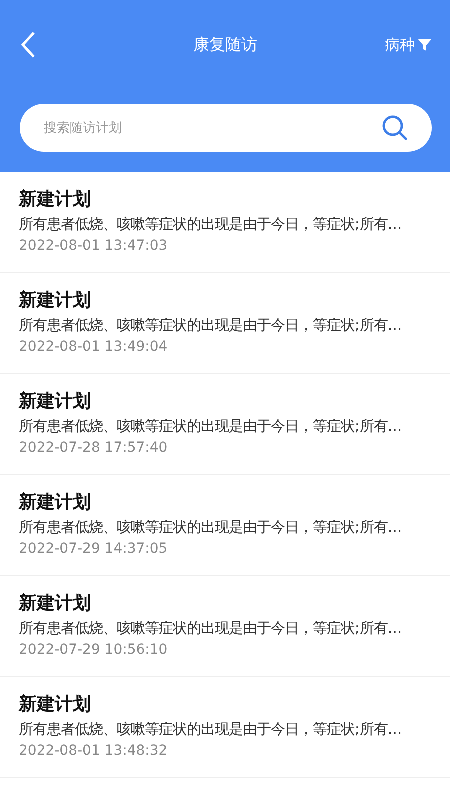 The image size is (450, 800). Describe the element at coordinates (94, 246) in the screenshot. I see `plan-time: 2022-08-01 13:47:03` at that location.